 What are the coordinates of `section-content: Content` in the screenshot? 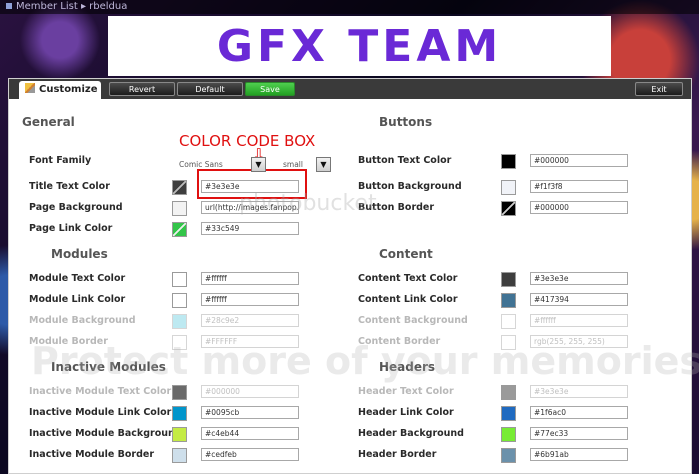 It's located at (406, 254).